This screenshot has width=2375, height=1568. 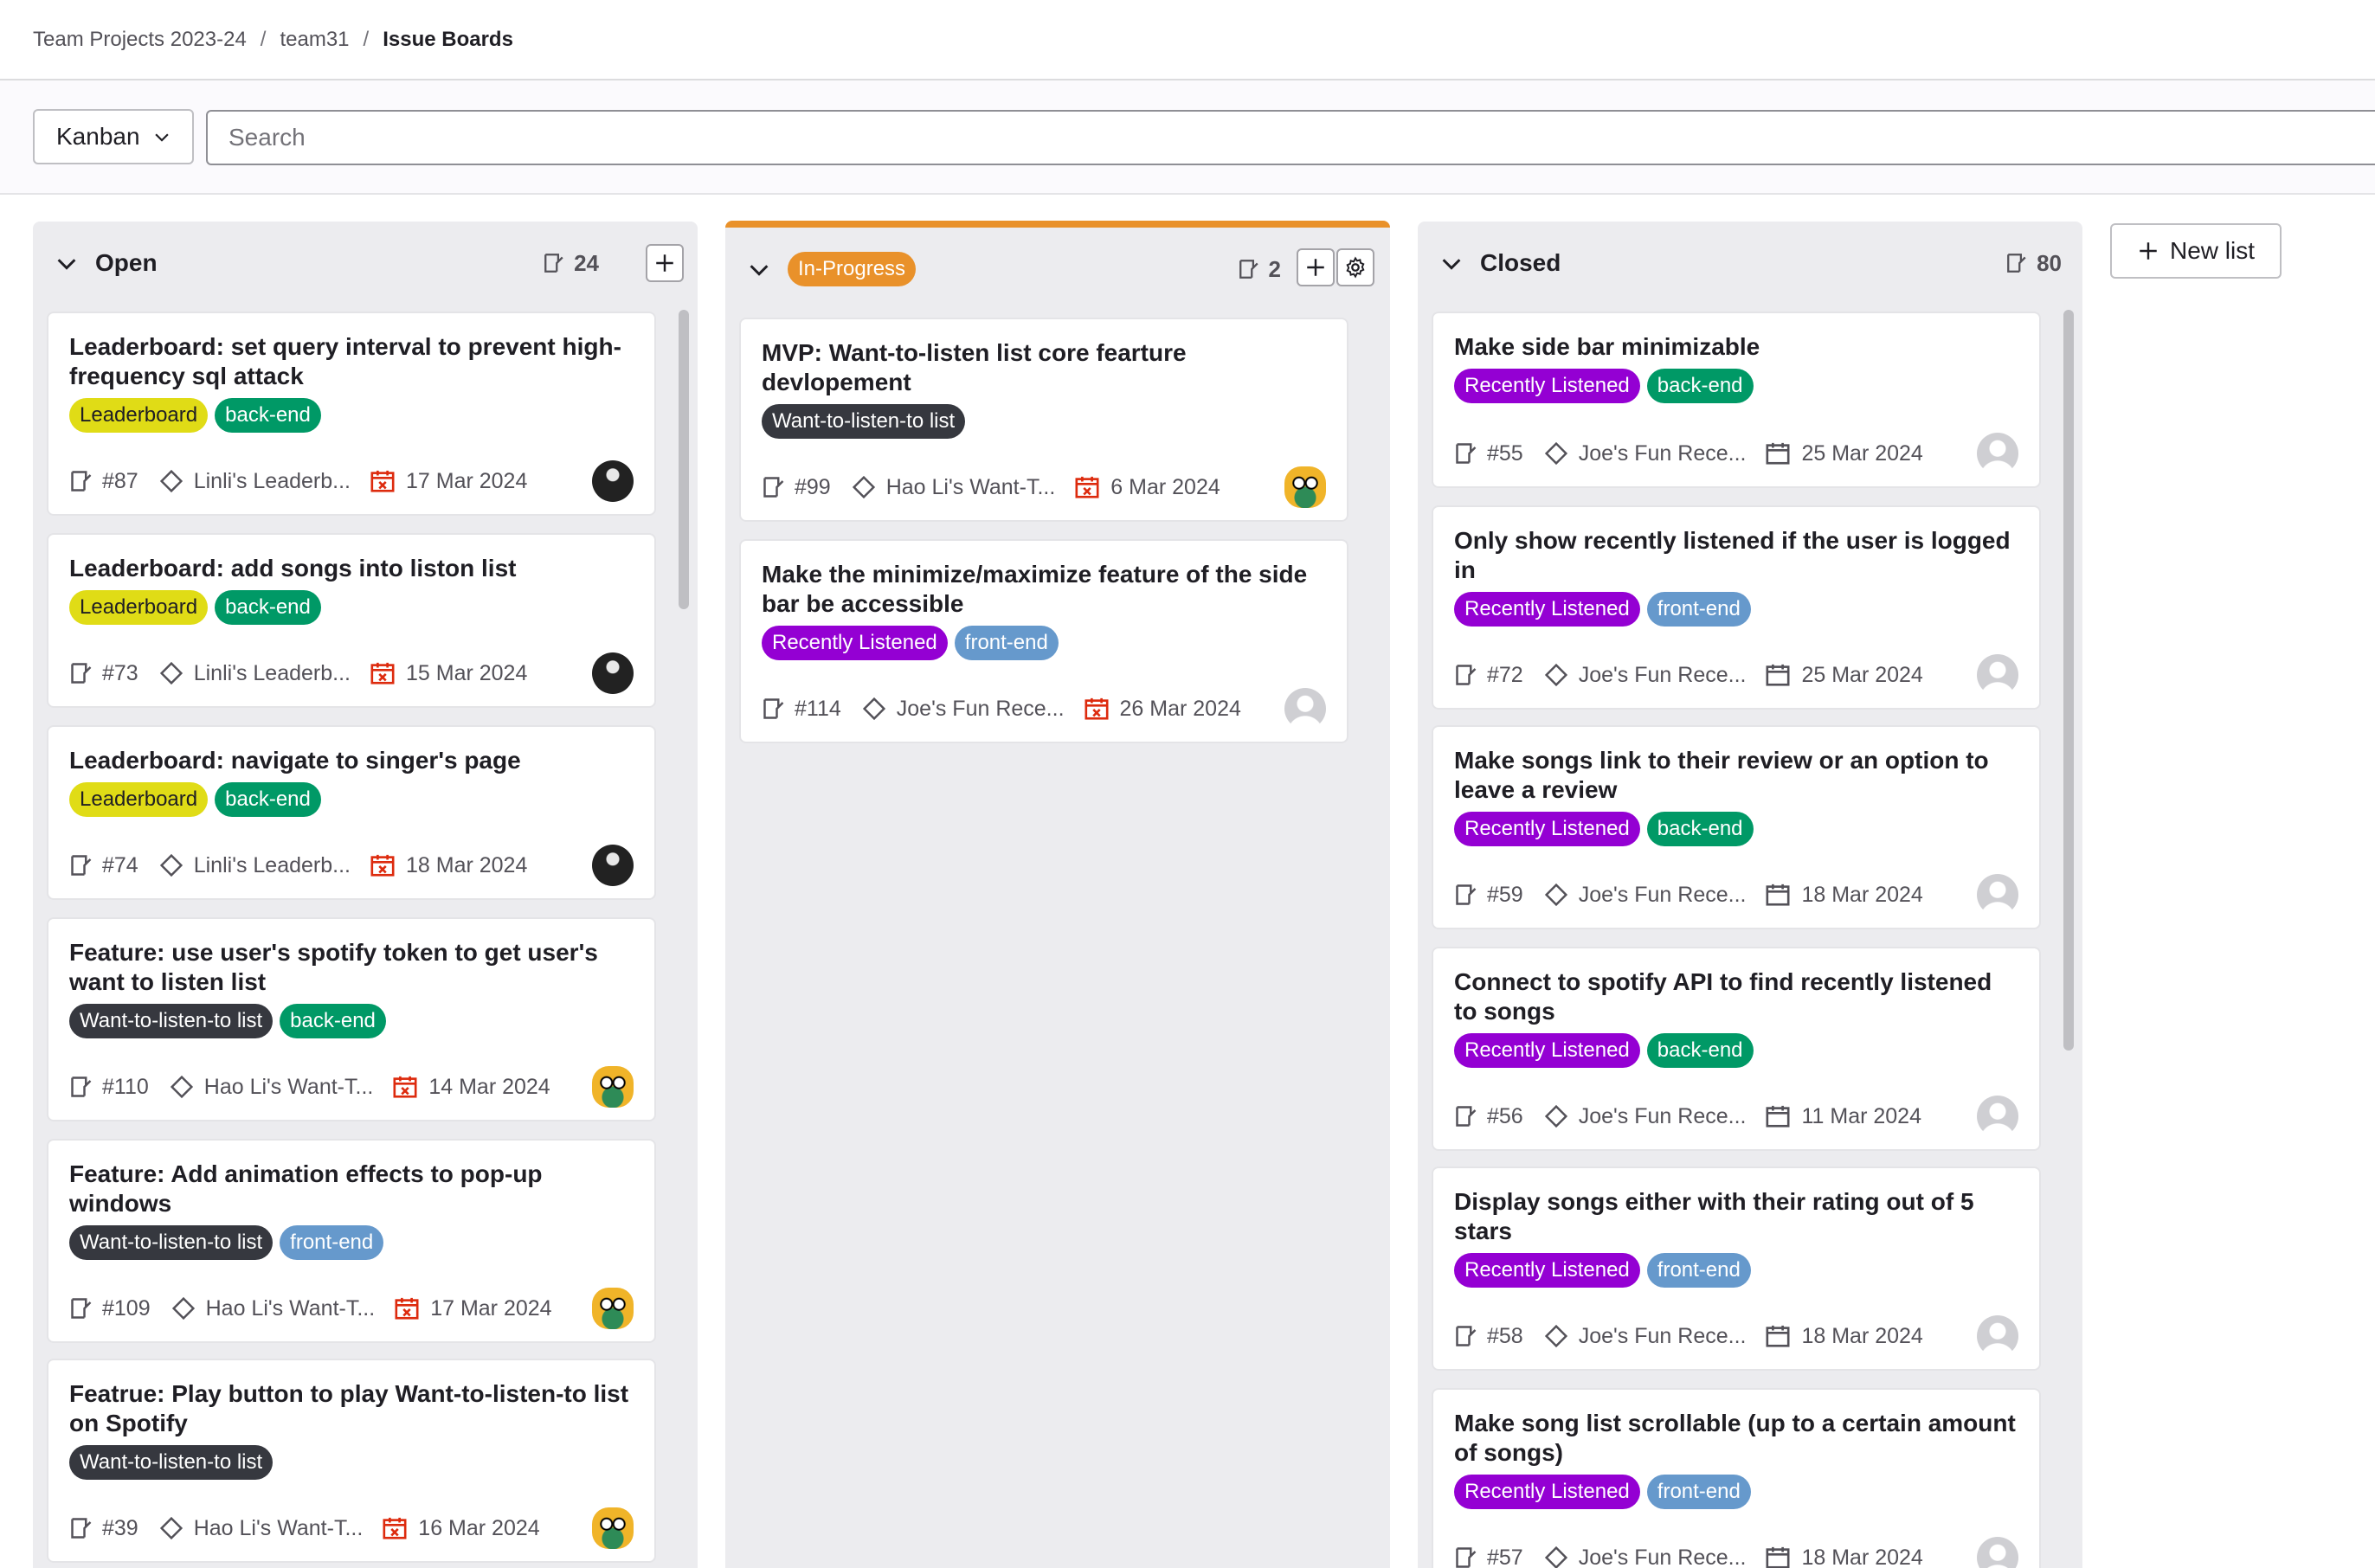 What do you see at coordinates (1505, 895) in the screenshot?
I see `issue-number: #59` at bounding box center [1505, 895].